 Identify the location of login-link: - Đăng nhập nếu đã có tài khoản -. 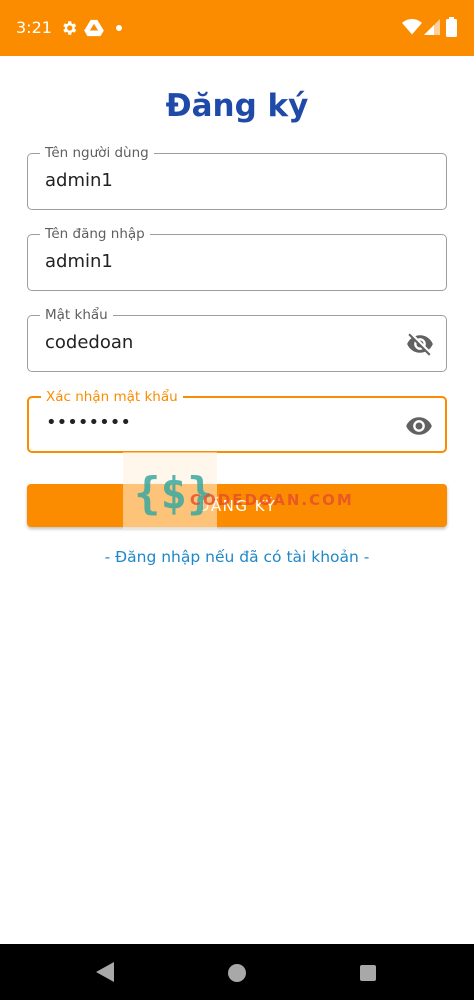
(237, 557).